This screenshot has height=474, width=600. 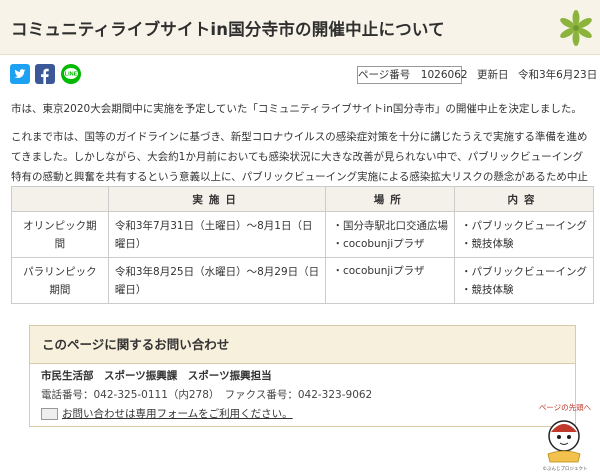 I want to click on contact-form-link: お問い合わせは専用フォームをご利用ください。, so click(x=177, y=414).